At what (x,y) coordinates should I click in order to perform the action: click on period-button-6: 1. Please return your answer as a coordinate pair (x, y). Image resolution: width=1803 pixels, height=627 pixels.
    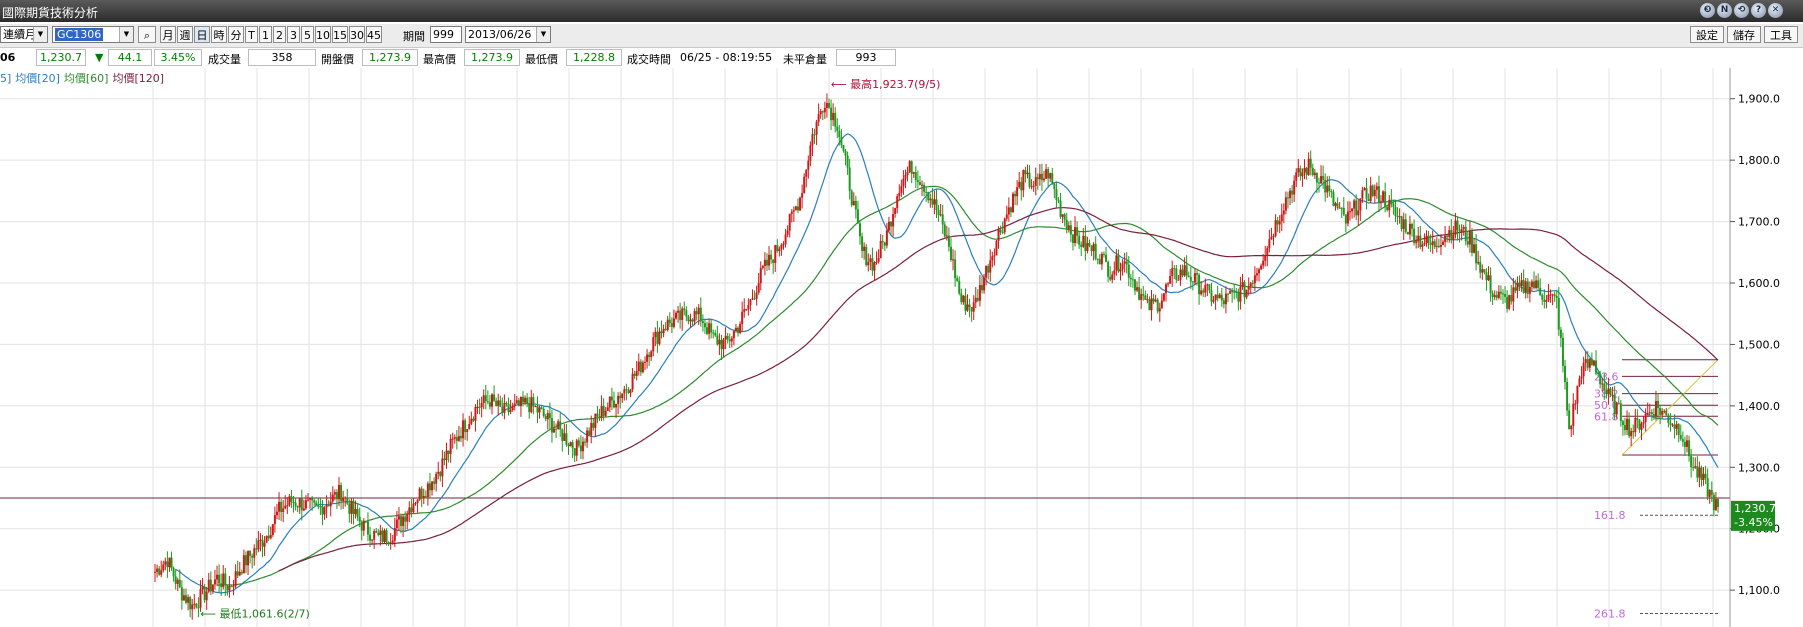
    Looking at the image, I should click on (265, 34).